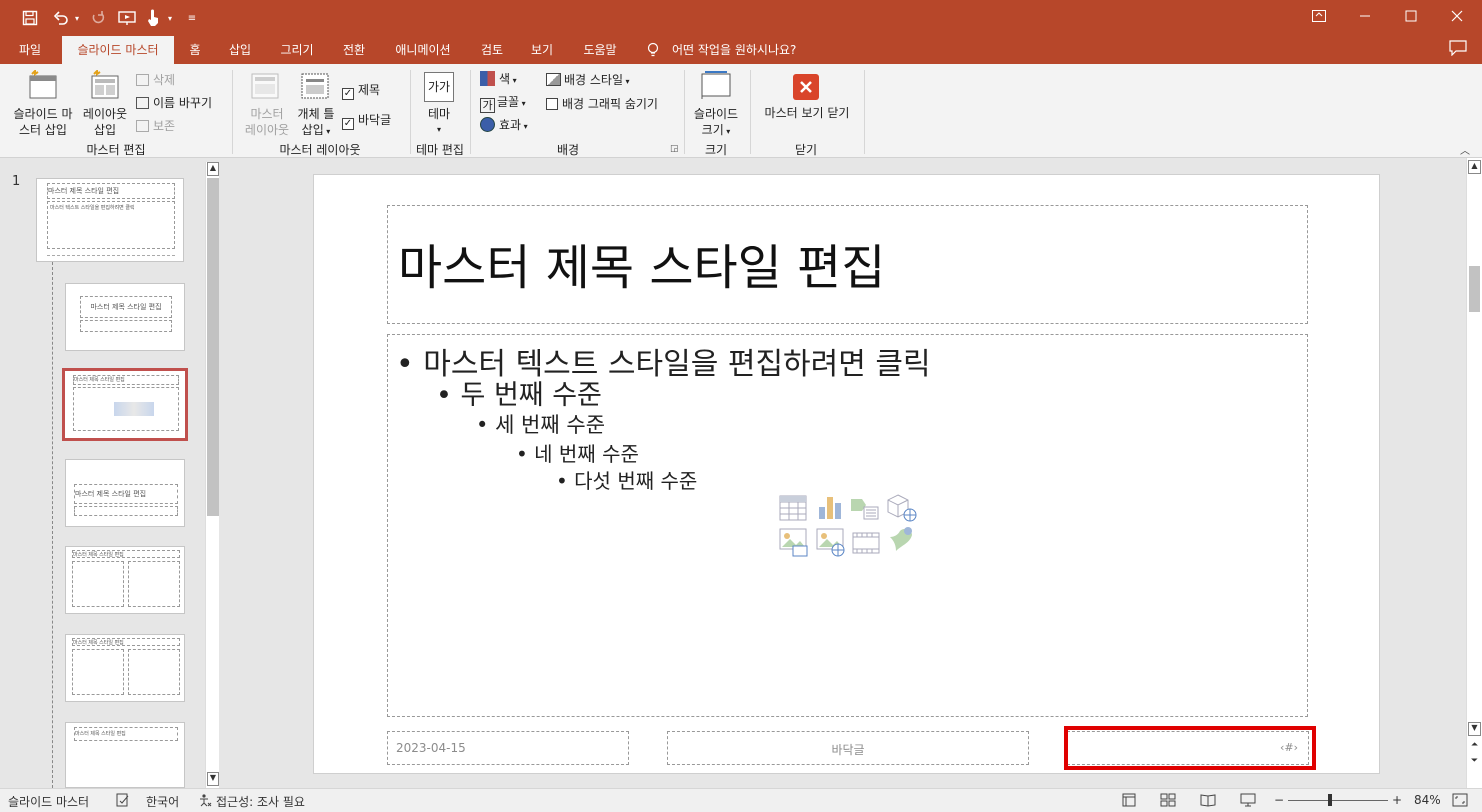 The image size is (1482, 812). Describe the element at coordinates (162, 801) in the screenshot. I see `status-language: 한국어` at that location.